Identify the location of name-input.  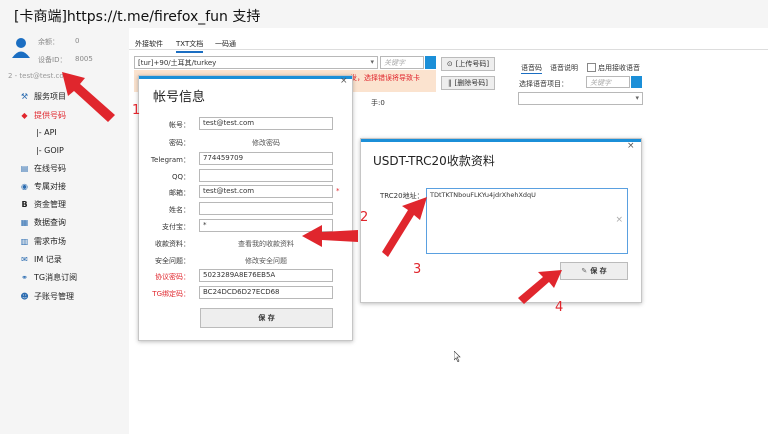
(266, 208).